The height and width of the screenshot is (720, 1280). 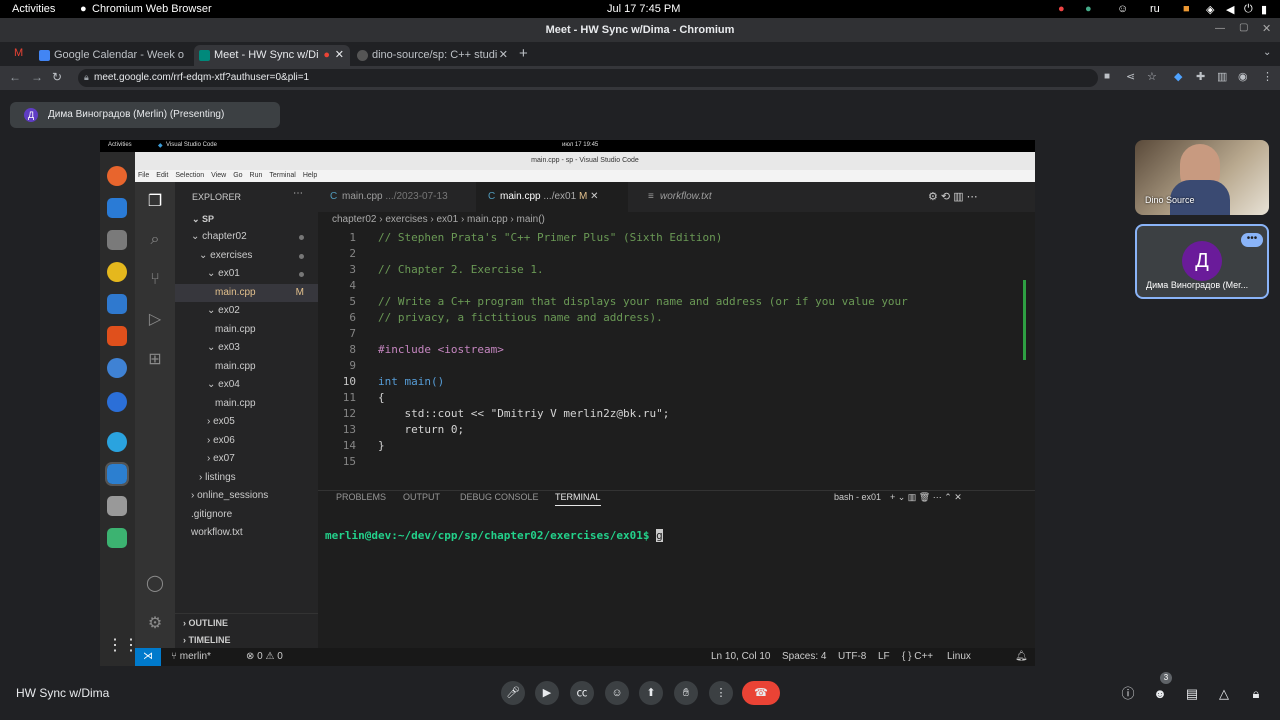 I want to click on language-indicator: ru, so click(x=1155, y=9).